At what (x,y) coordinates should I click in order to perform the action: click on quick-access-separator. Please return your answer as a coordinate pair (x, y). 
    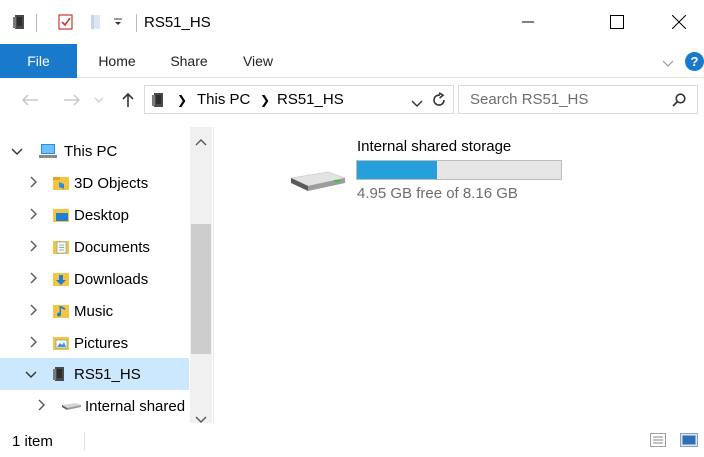
    Looking at the image, I should click on (36, 23).